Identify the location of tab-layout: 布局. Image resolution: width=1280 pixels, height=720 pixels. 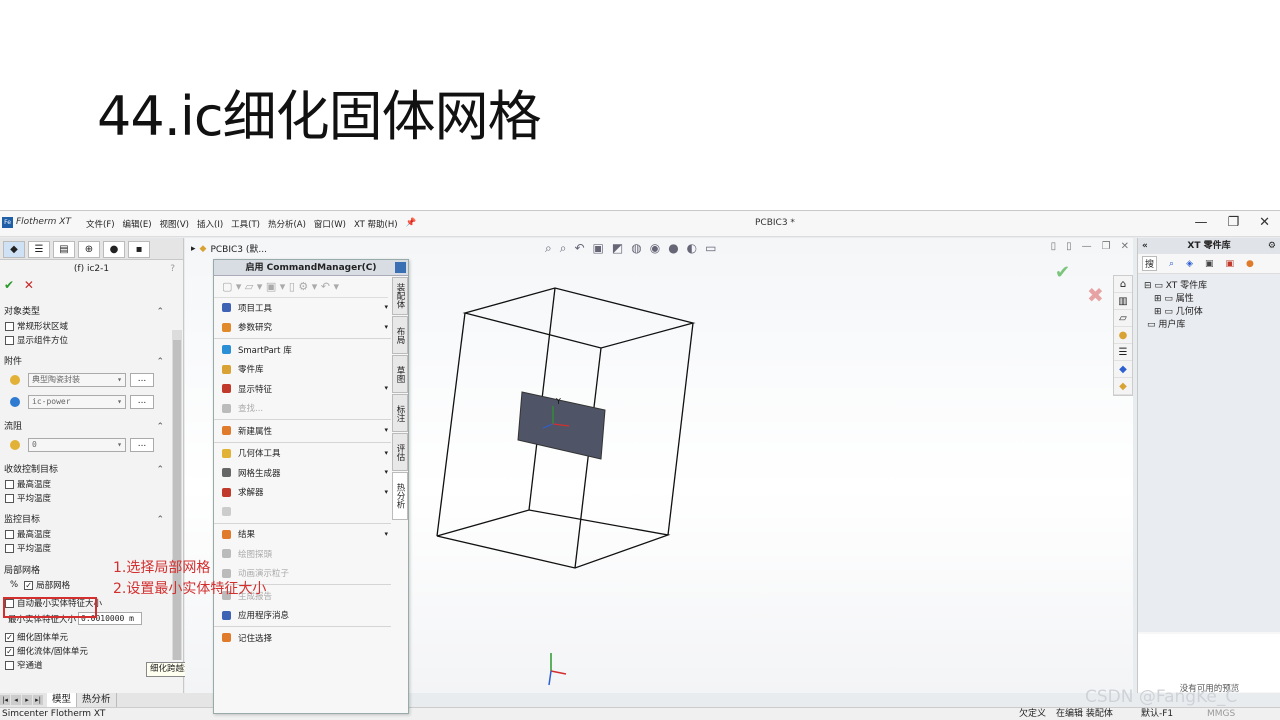
(400, 335).